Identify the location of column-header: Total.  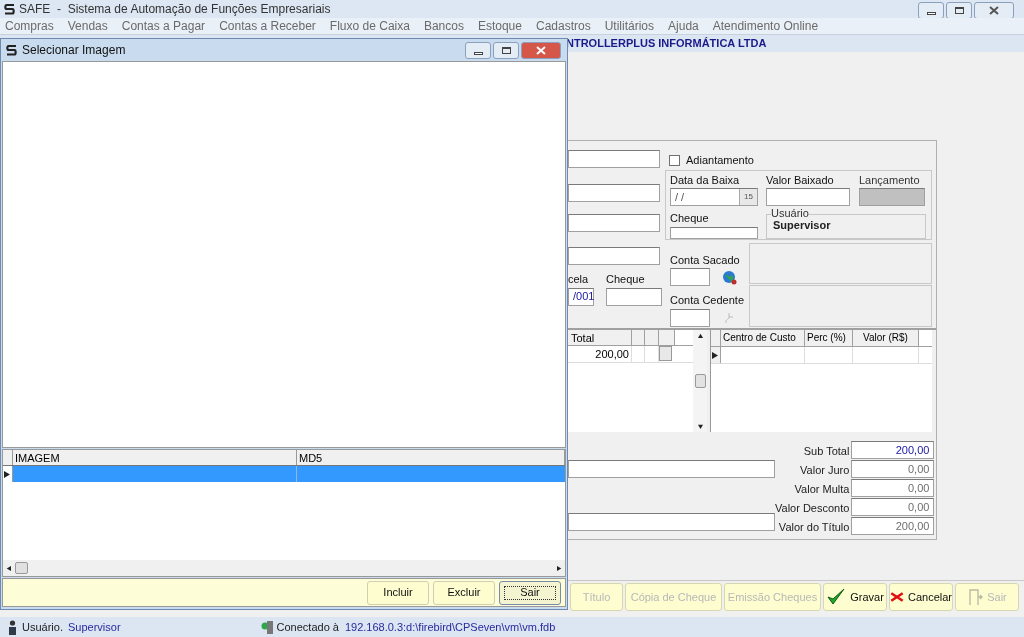
(600, 337).